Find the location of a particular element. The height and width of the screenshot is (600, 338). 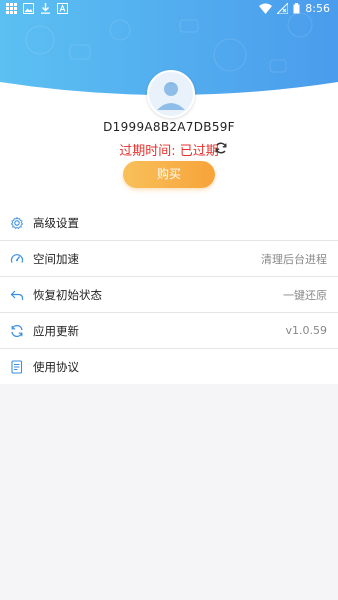

status-time: 8:56 is located at coordinates (317, 8).